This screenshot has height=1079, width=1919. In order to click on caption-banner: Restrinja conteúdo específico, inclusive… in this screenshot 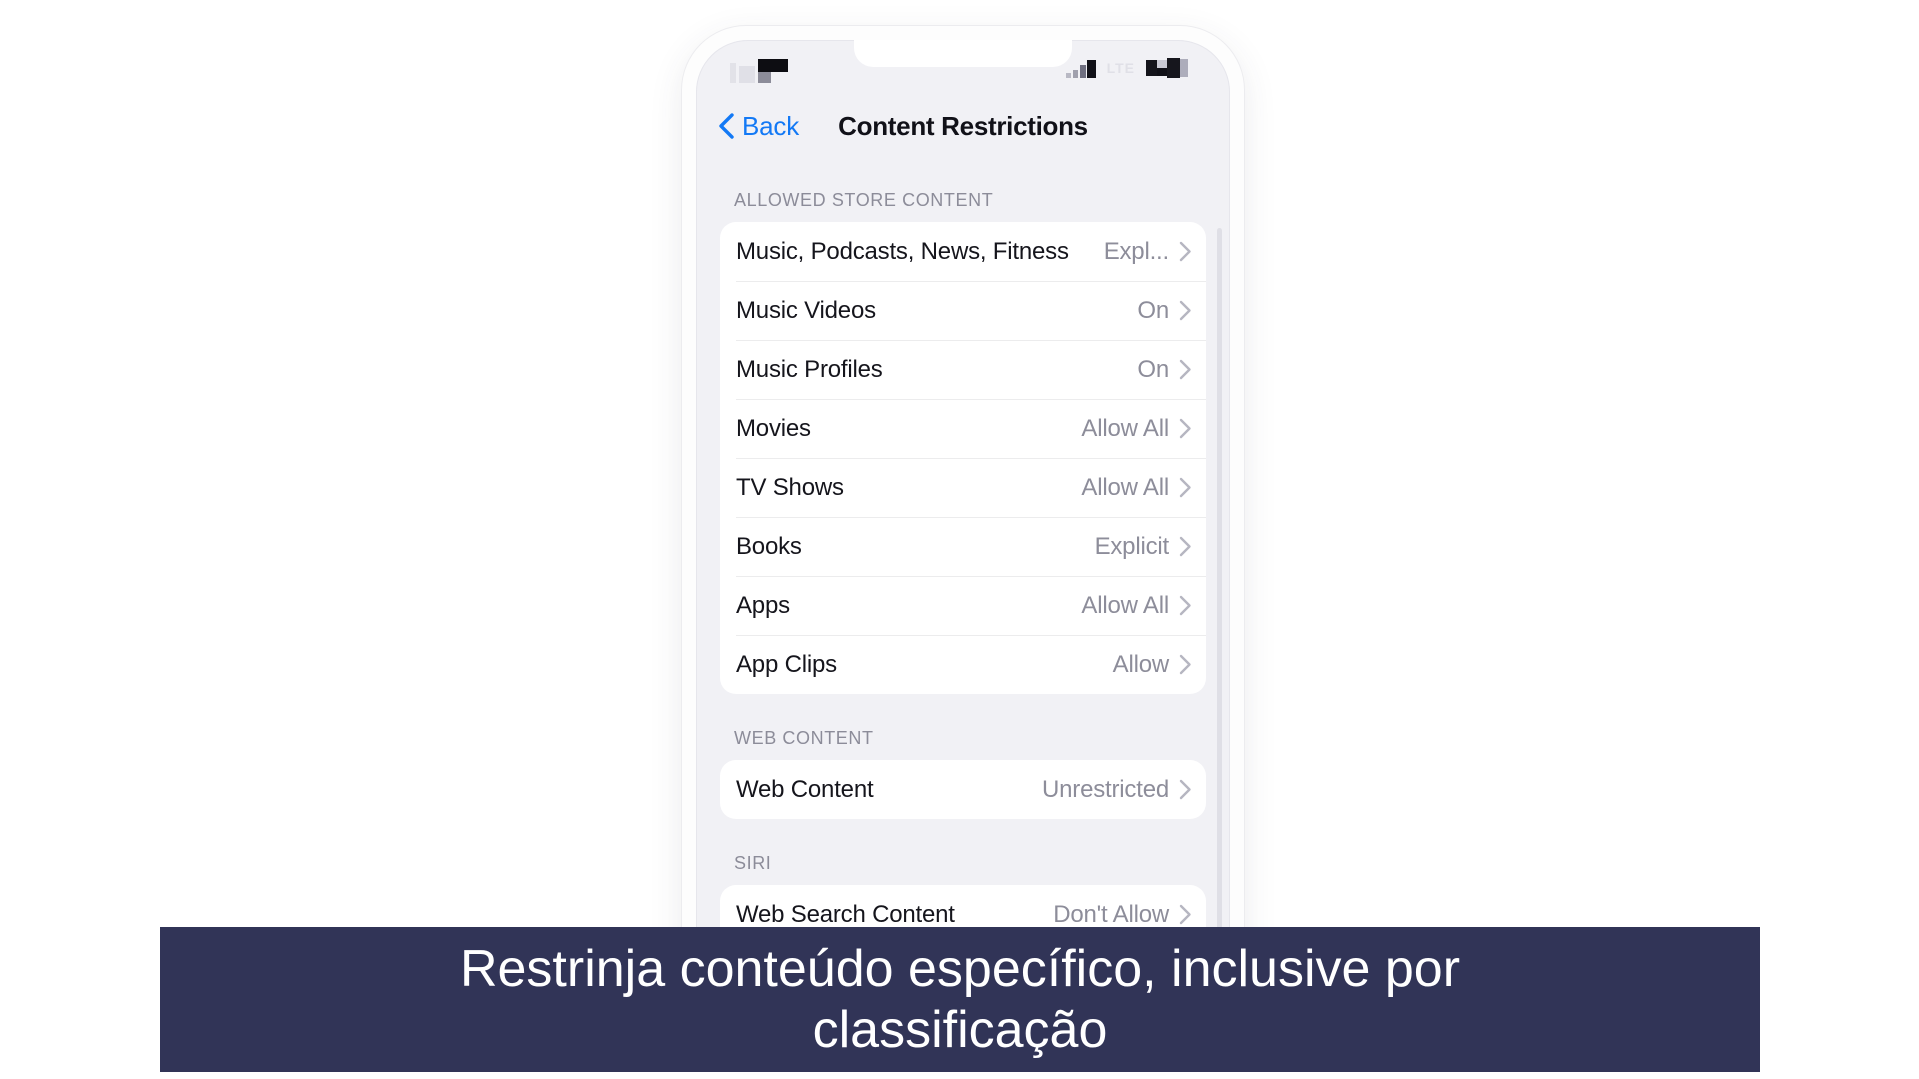, I will do `click(960, 999)`.